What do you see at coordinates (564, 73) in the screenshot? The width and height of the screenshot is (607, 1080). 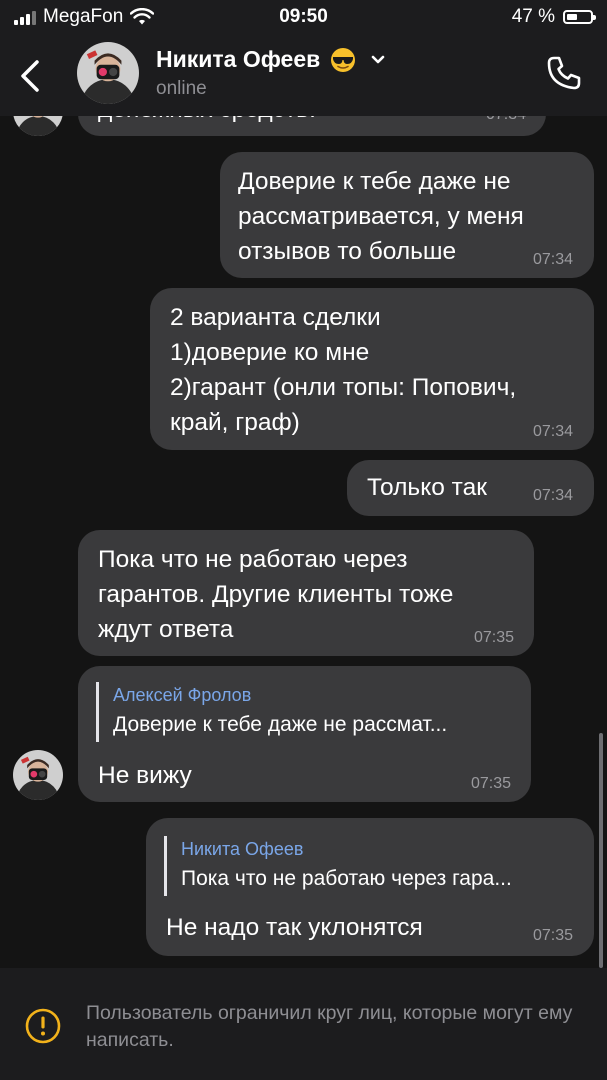 I see `phone-icon` at bounding box center [564, 73].